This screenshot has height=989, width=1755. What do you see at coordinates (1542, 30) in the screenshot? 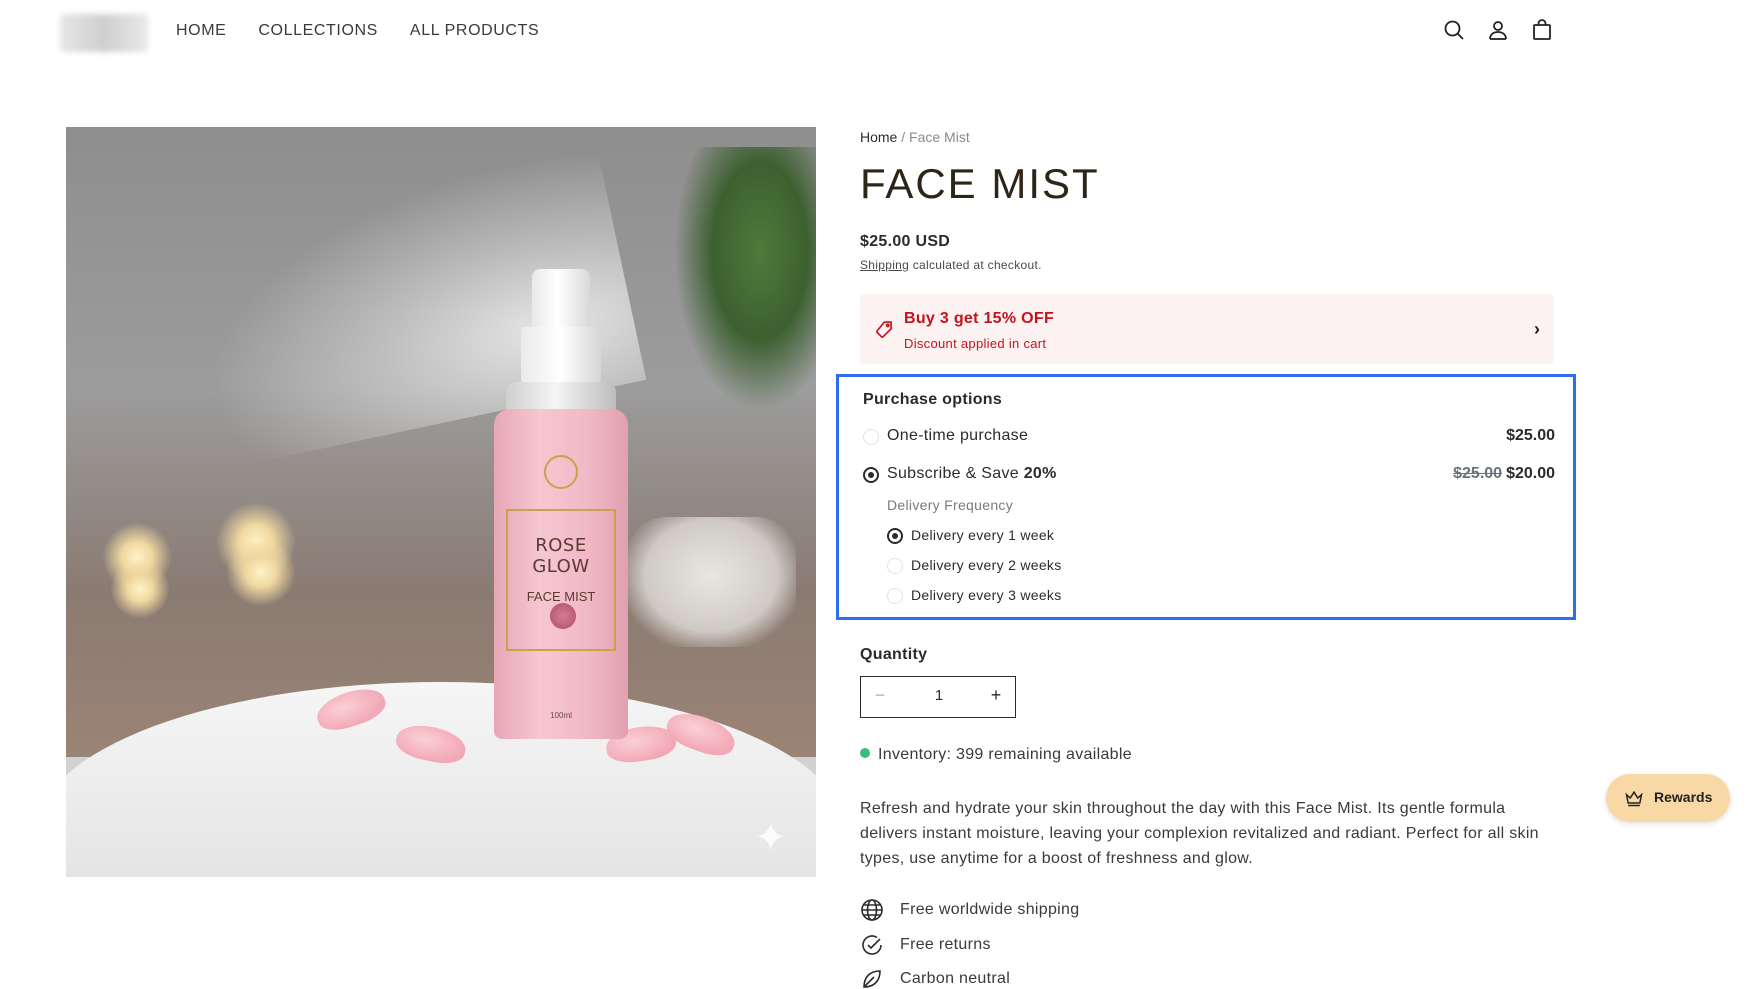
I see `cart-icon` at bounding box center [1542, 30].